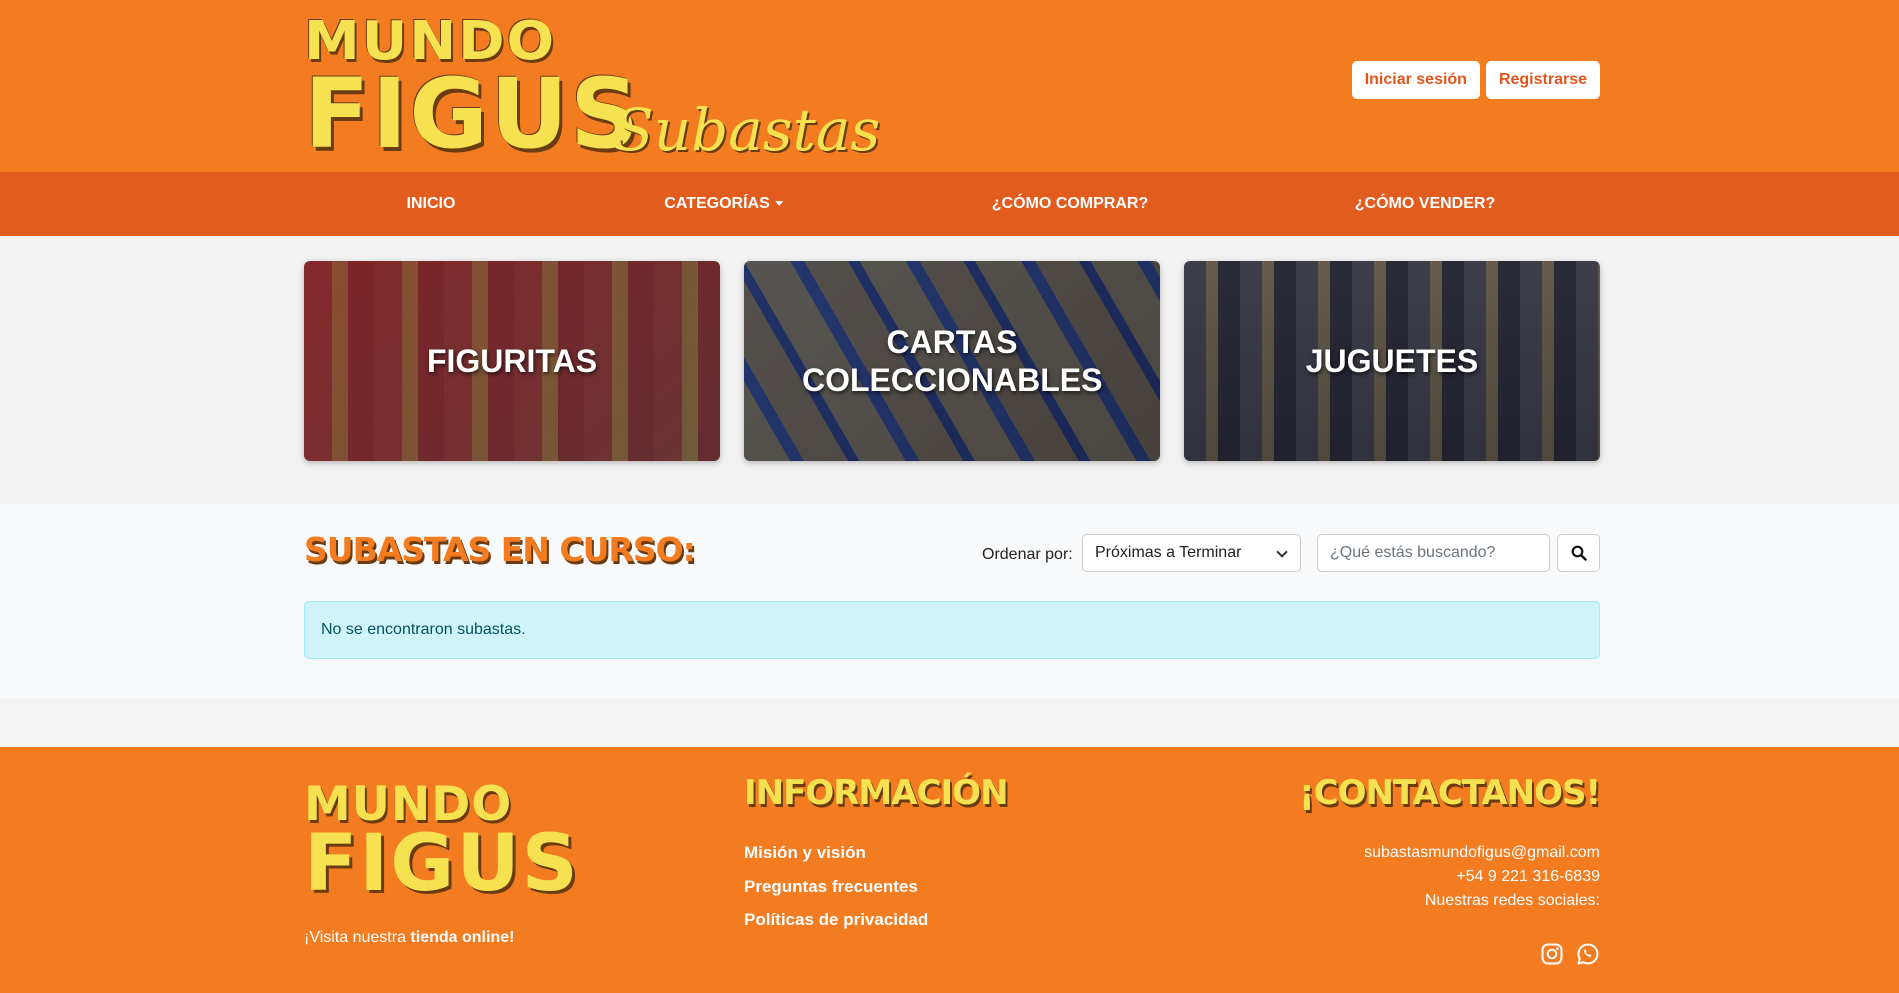 Image resolution: width=1899 pixels, height=993 pixels. Describe the element at coordinates (1588, 954) in the screenshot. I see `whatsapp-icon` at that location.